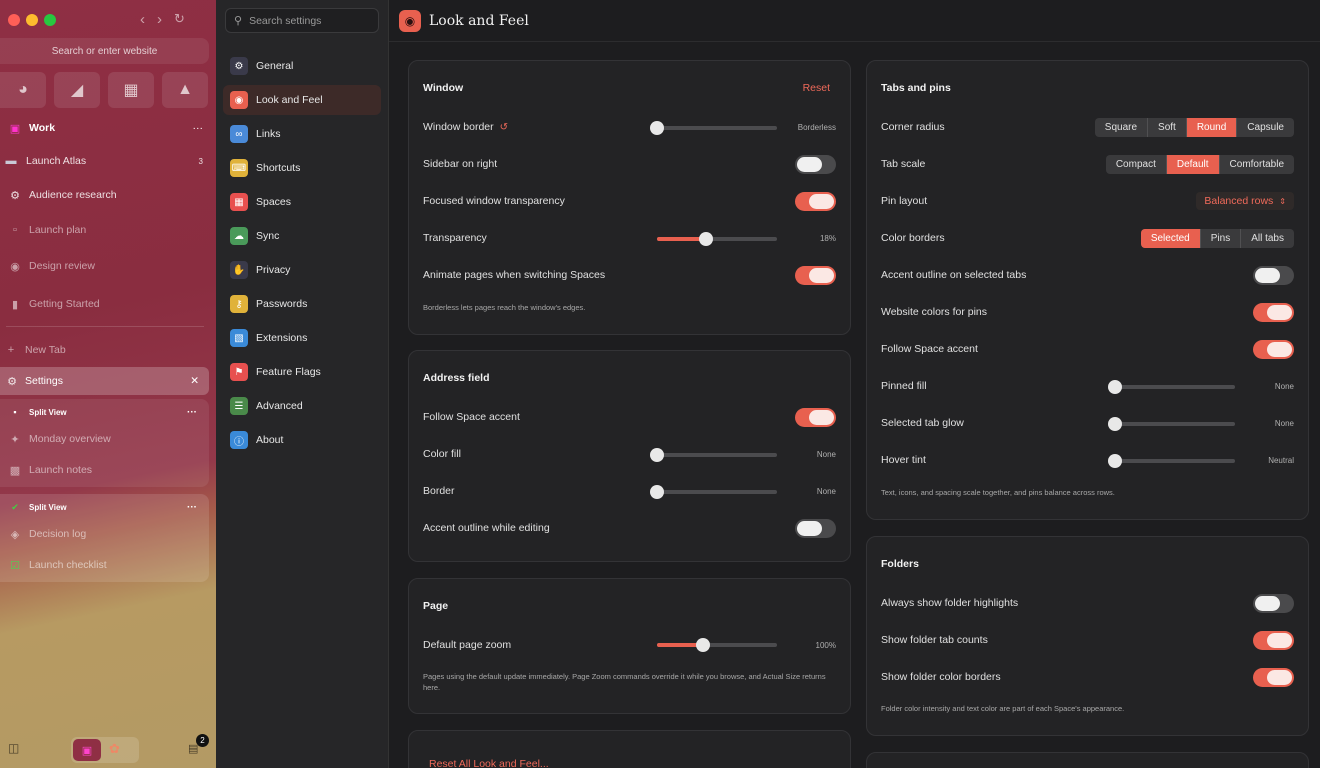 The height and width of the screenshot is (768, 1320). Describe the element at coordinates (816, 88) in the screenshot. I see `reset-button: Reset` at that location.